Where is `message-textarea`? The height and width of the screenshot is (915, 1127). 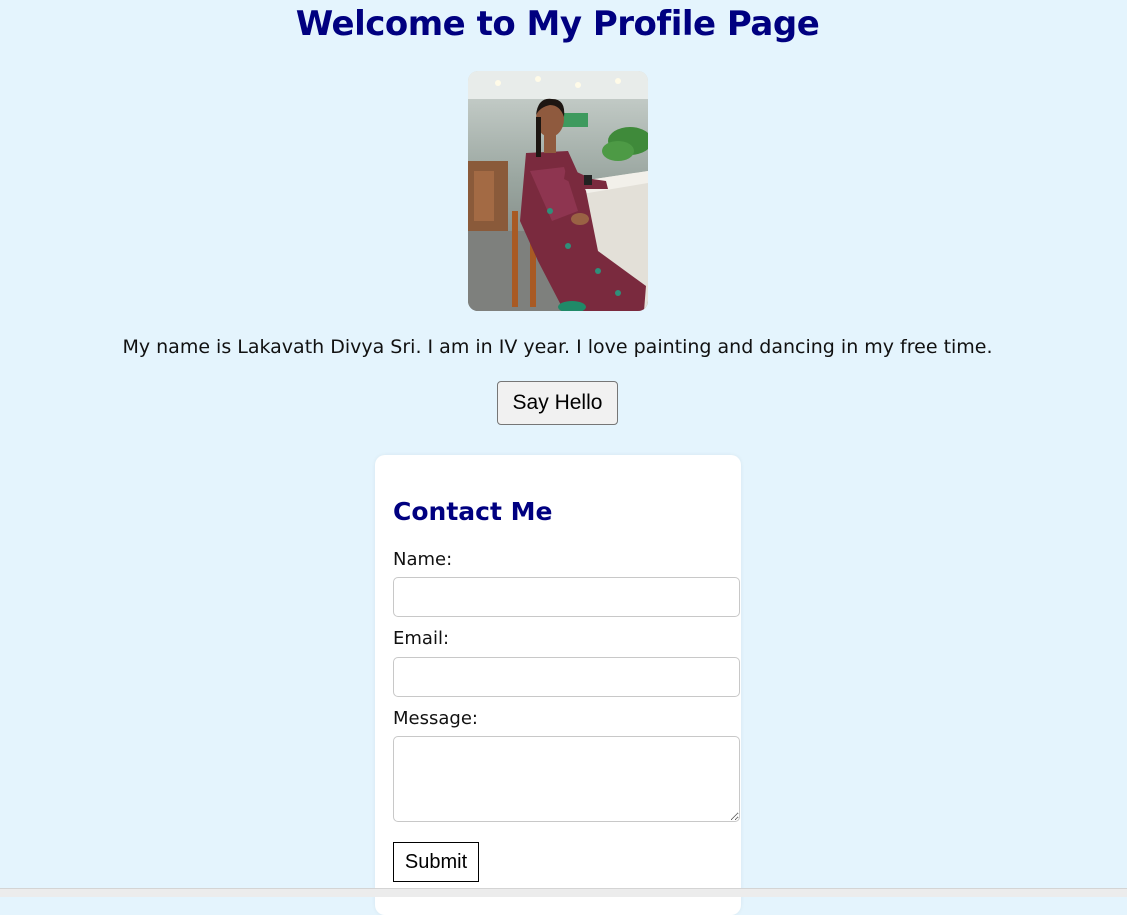
message-textarea is located at coordinates (566, 779).